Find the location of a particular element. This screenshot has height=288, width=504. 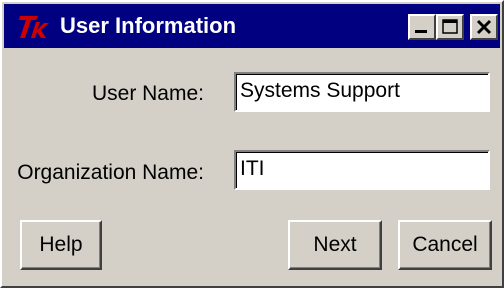

user-name-input is located at coordinates (361, 91).